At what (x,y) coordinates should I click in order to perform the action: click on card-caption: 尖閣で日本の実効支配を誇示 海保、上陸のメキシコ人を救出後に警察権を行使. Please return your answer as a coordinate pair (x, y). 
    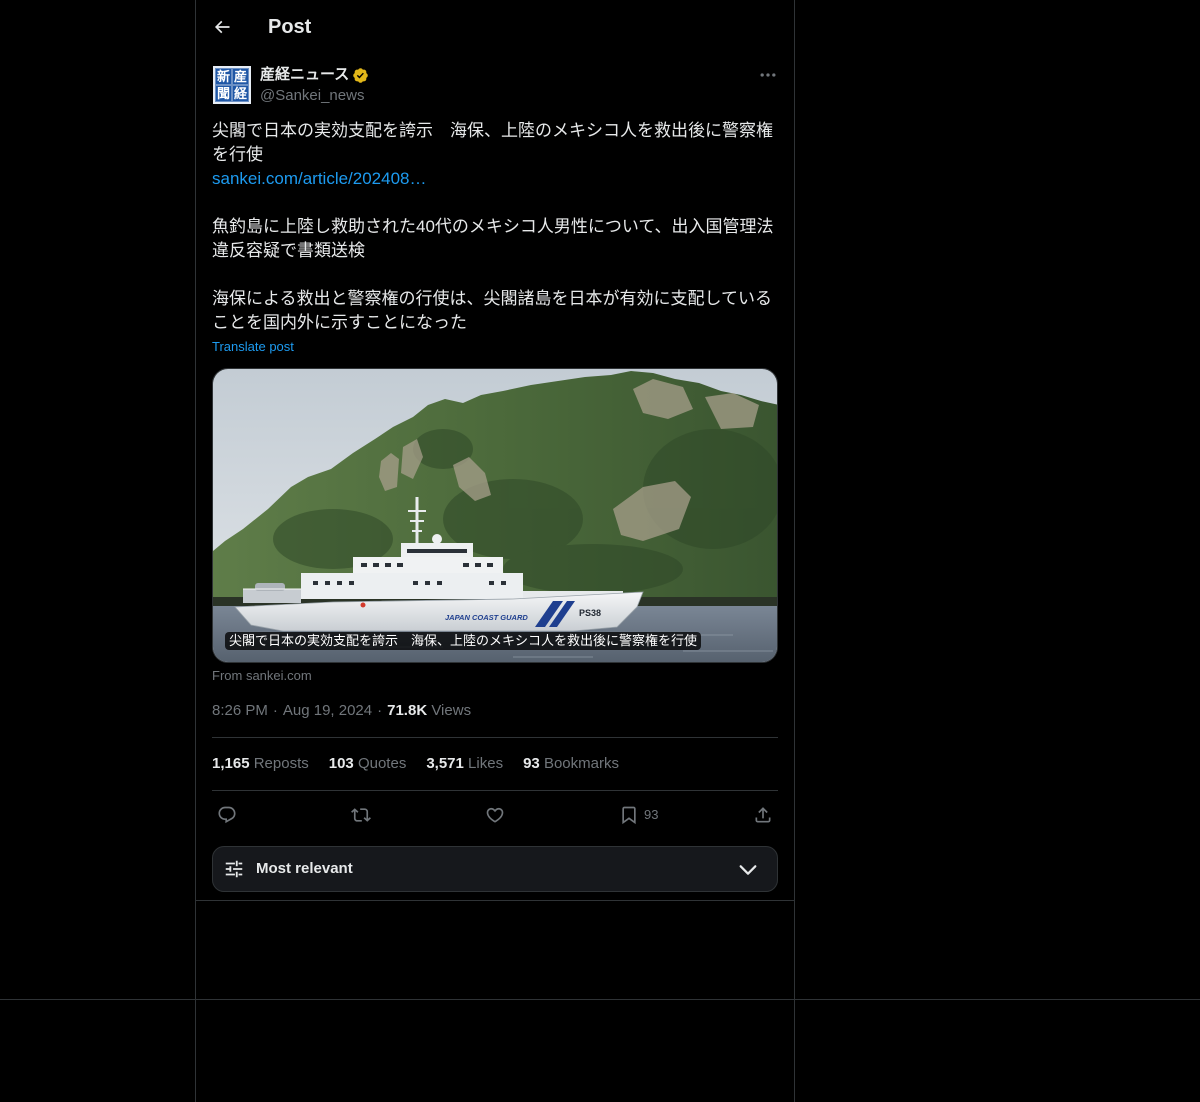
    Looking at the image, I should click on (463, 641).